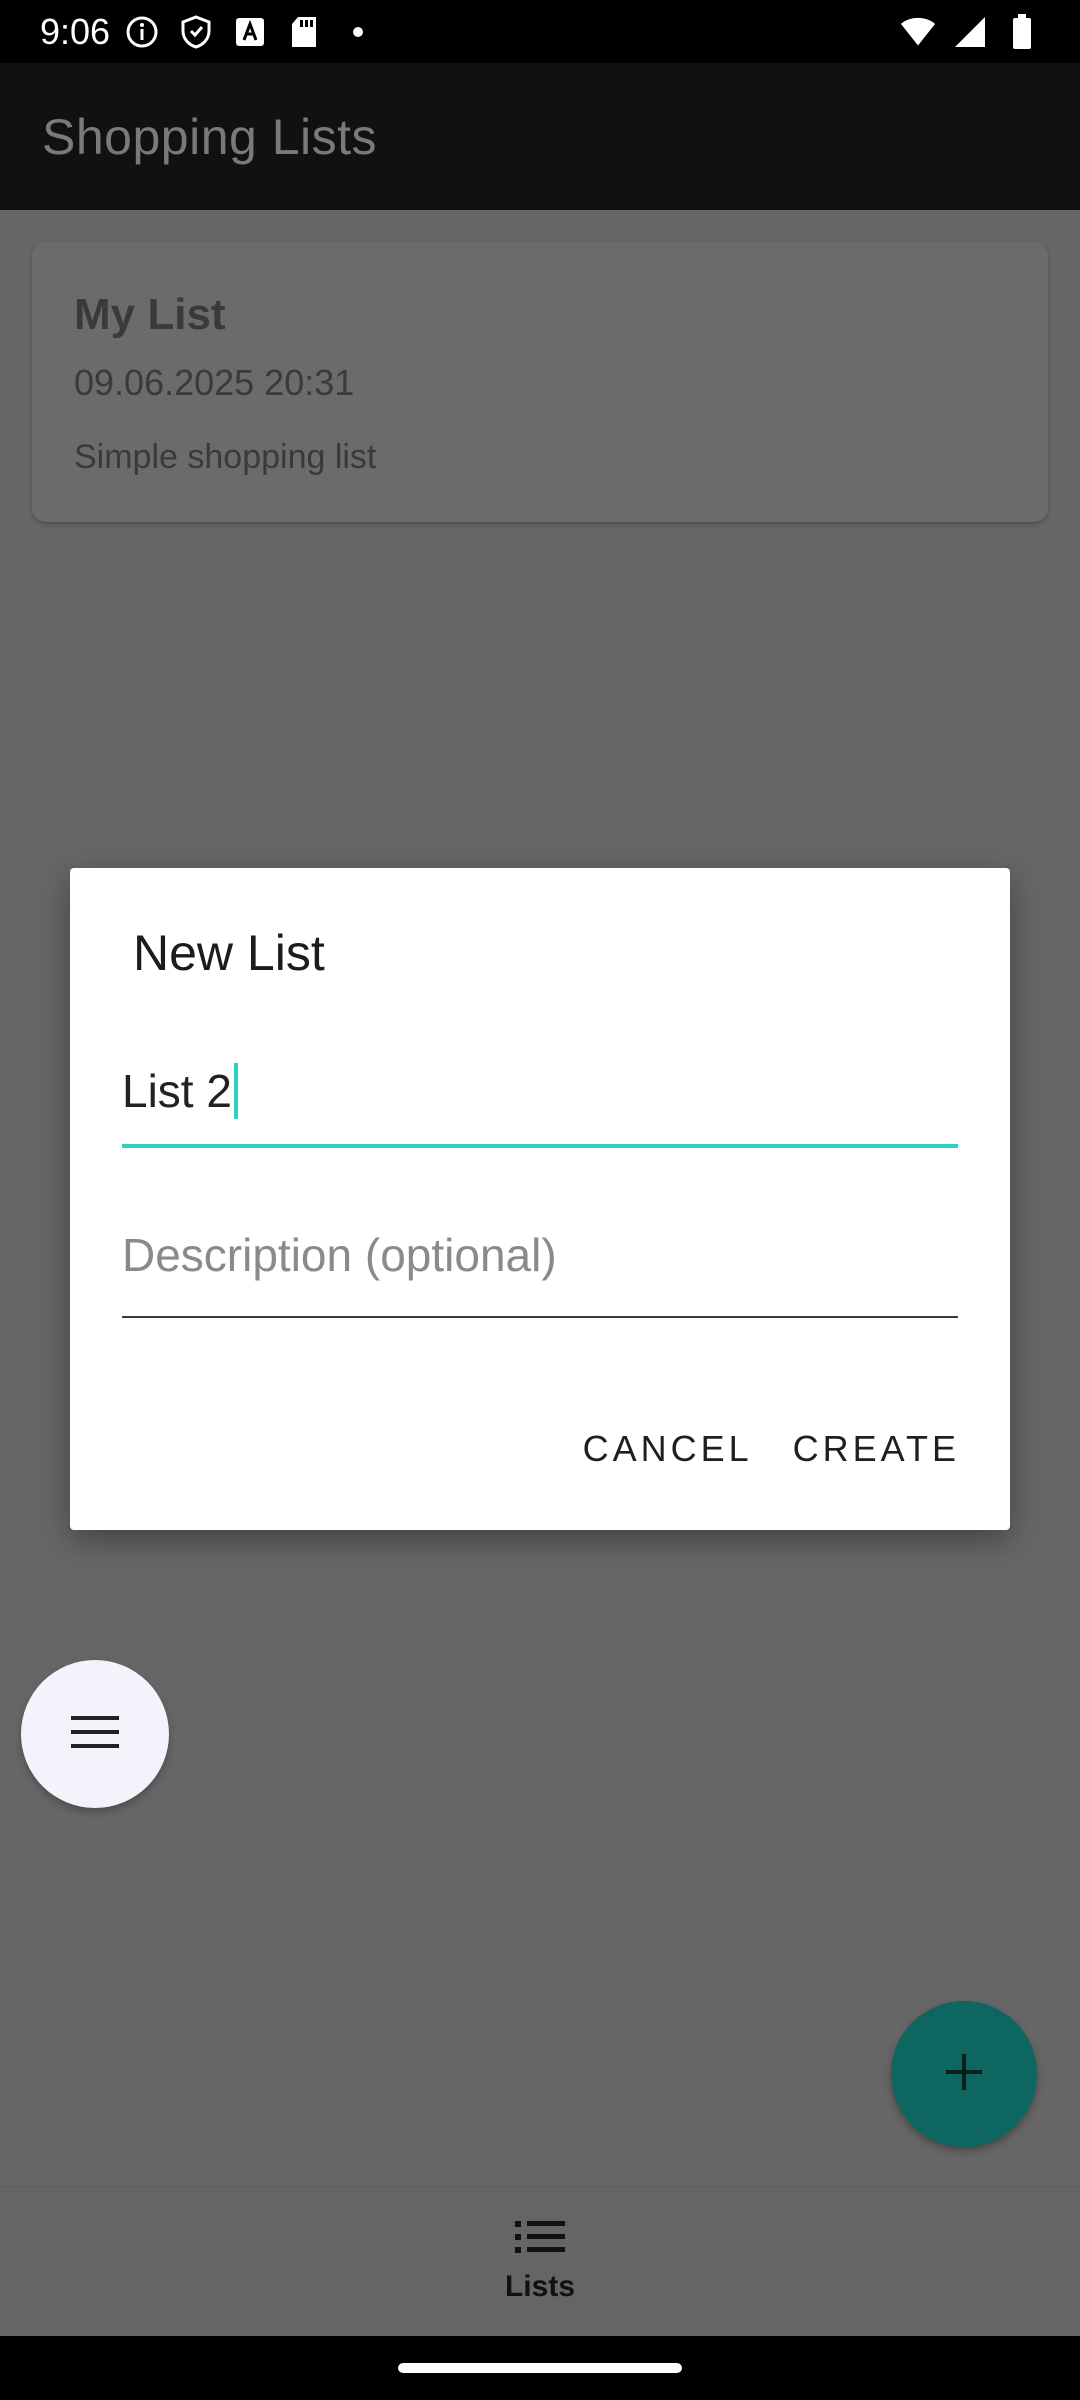 Image resolution: width=1080 pixels, height=2400 pixels. I want to click on nav-item-label: Lists, so click(540, 2286).